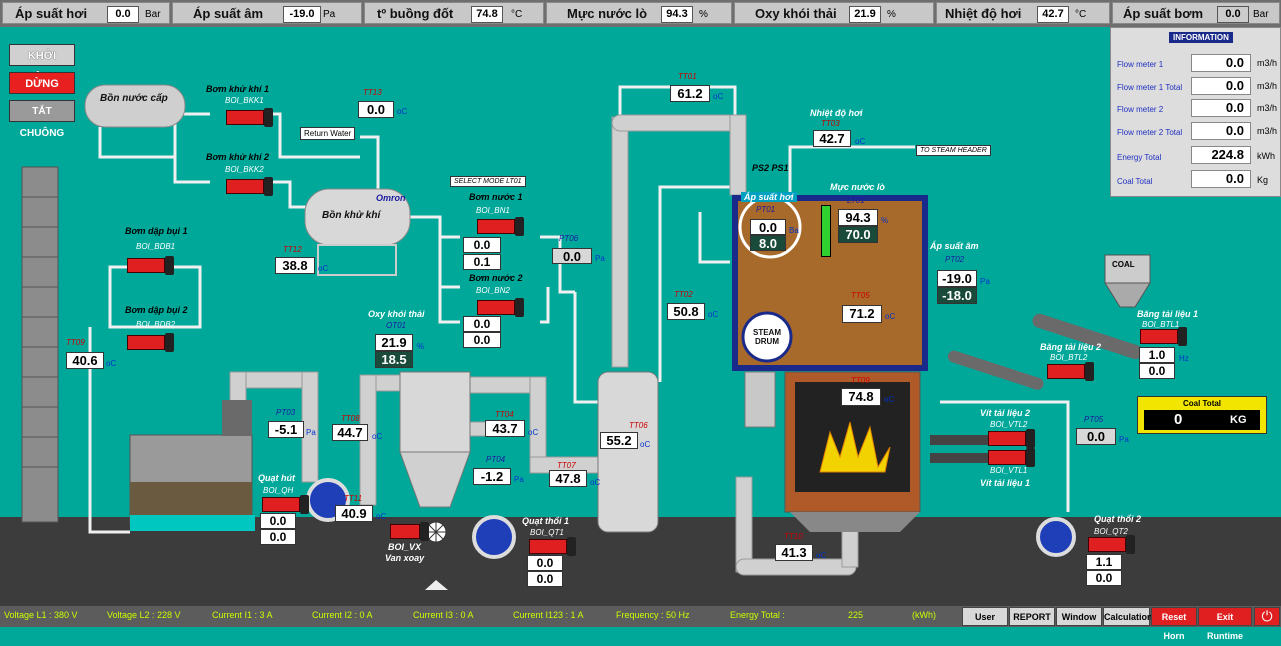 This screenshot has height=646, width=1281. What do you see at coordinates (1168, 314) in the screenshot?
I see `btl1-name: Băng tải liệu 1` at bounding box center [1168, 314].